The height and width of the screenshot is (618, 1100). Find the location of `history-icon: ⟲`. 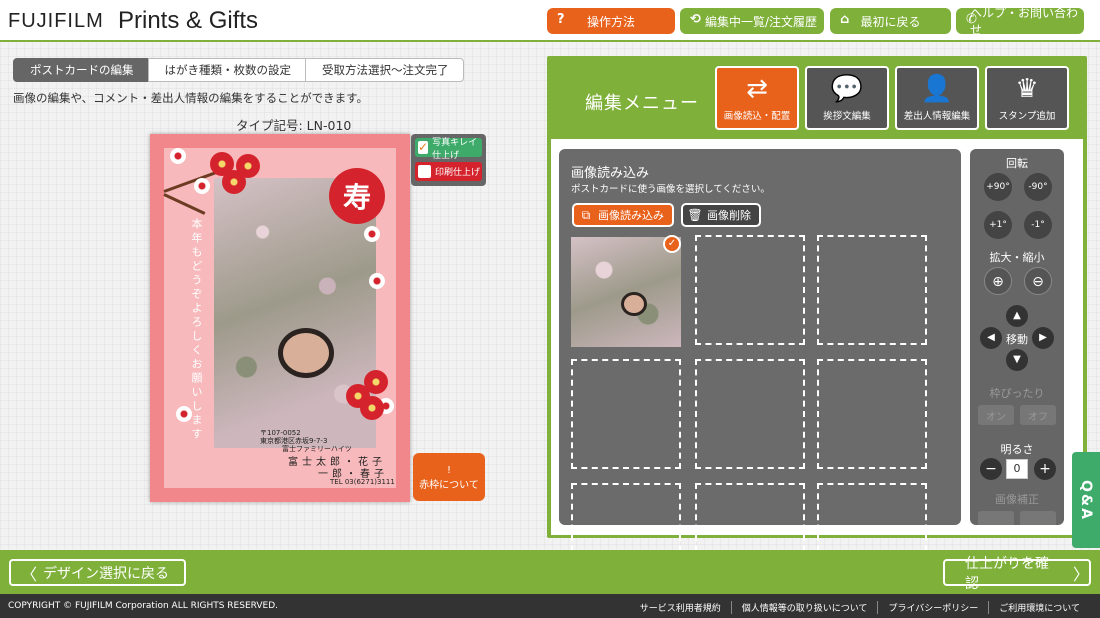

history-icon: ⟲ is located at coordinates (695, 19).